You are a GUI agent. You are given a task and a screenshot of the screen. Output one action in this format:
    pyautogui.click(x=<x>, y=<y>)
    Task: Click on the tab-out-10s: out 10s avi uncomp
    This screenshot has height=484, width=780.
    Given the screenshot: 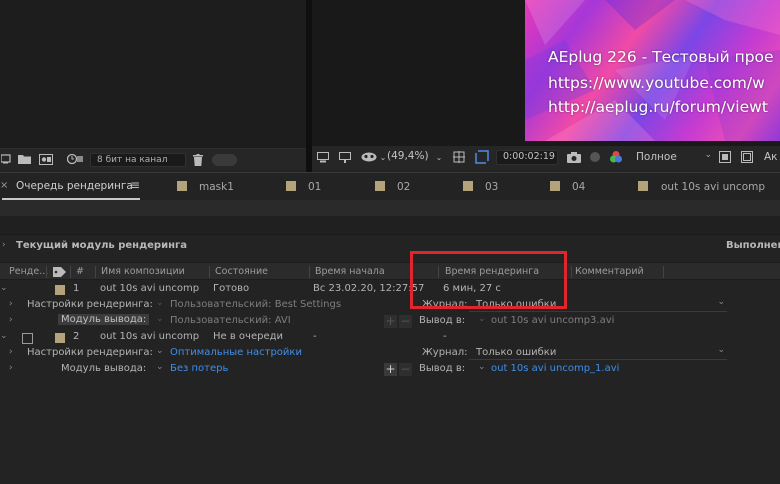 What is the action you would take?
    pyautogui.click(x=713, y=187)
    